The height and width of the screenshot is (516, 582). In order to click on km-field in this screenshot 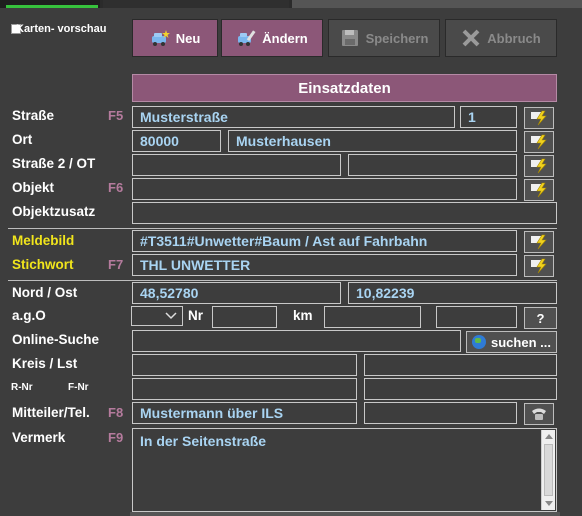, I will do `click(372, 317)`.